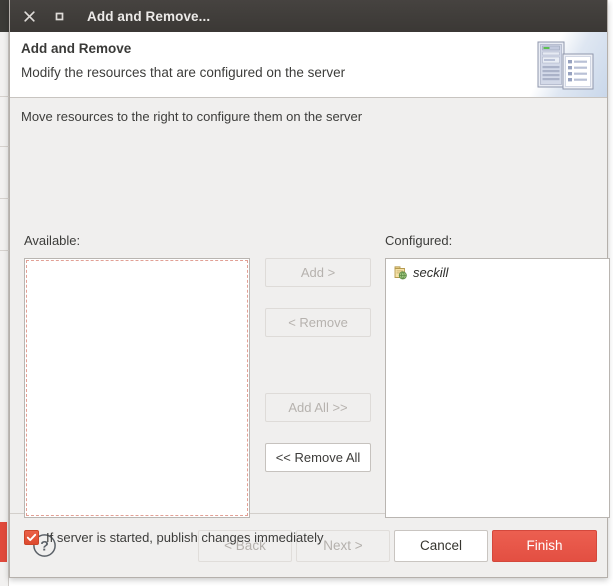 The image size is (613, 586). I want to click on remove-button: < Remove, so click(318, 322).